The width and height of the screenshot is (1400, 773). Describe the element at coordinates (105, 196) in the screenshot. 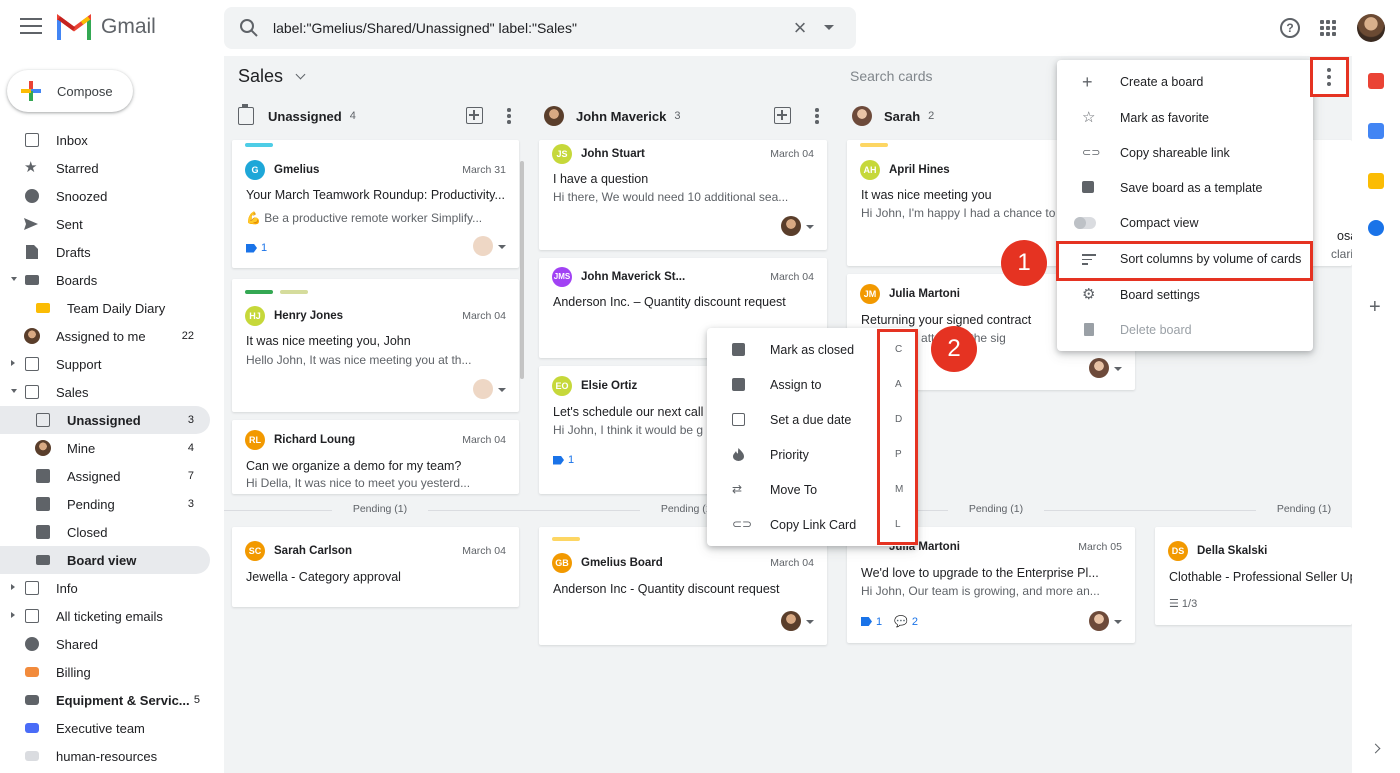

I see `sidebar-item-snoozed: Snoozed` at that location.